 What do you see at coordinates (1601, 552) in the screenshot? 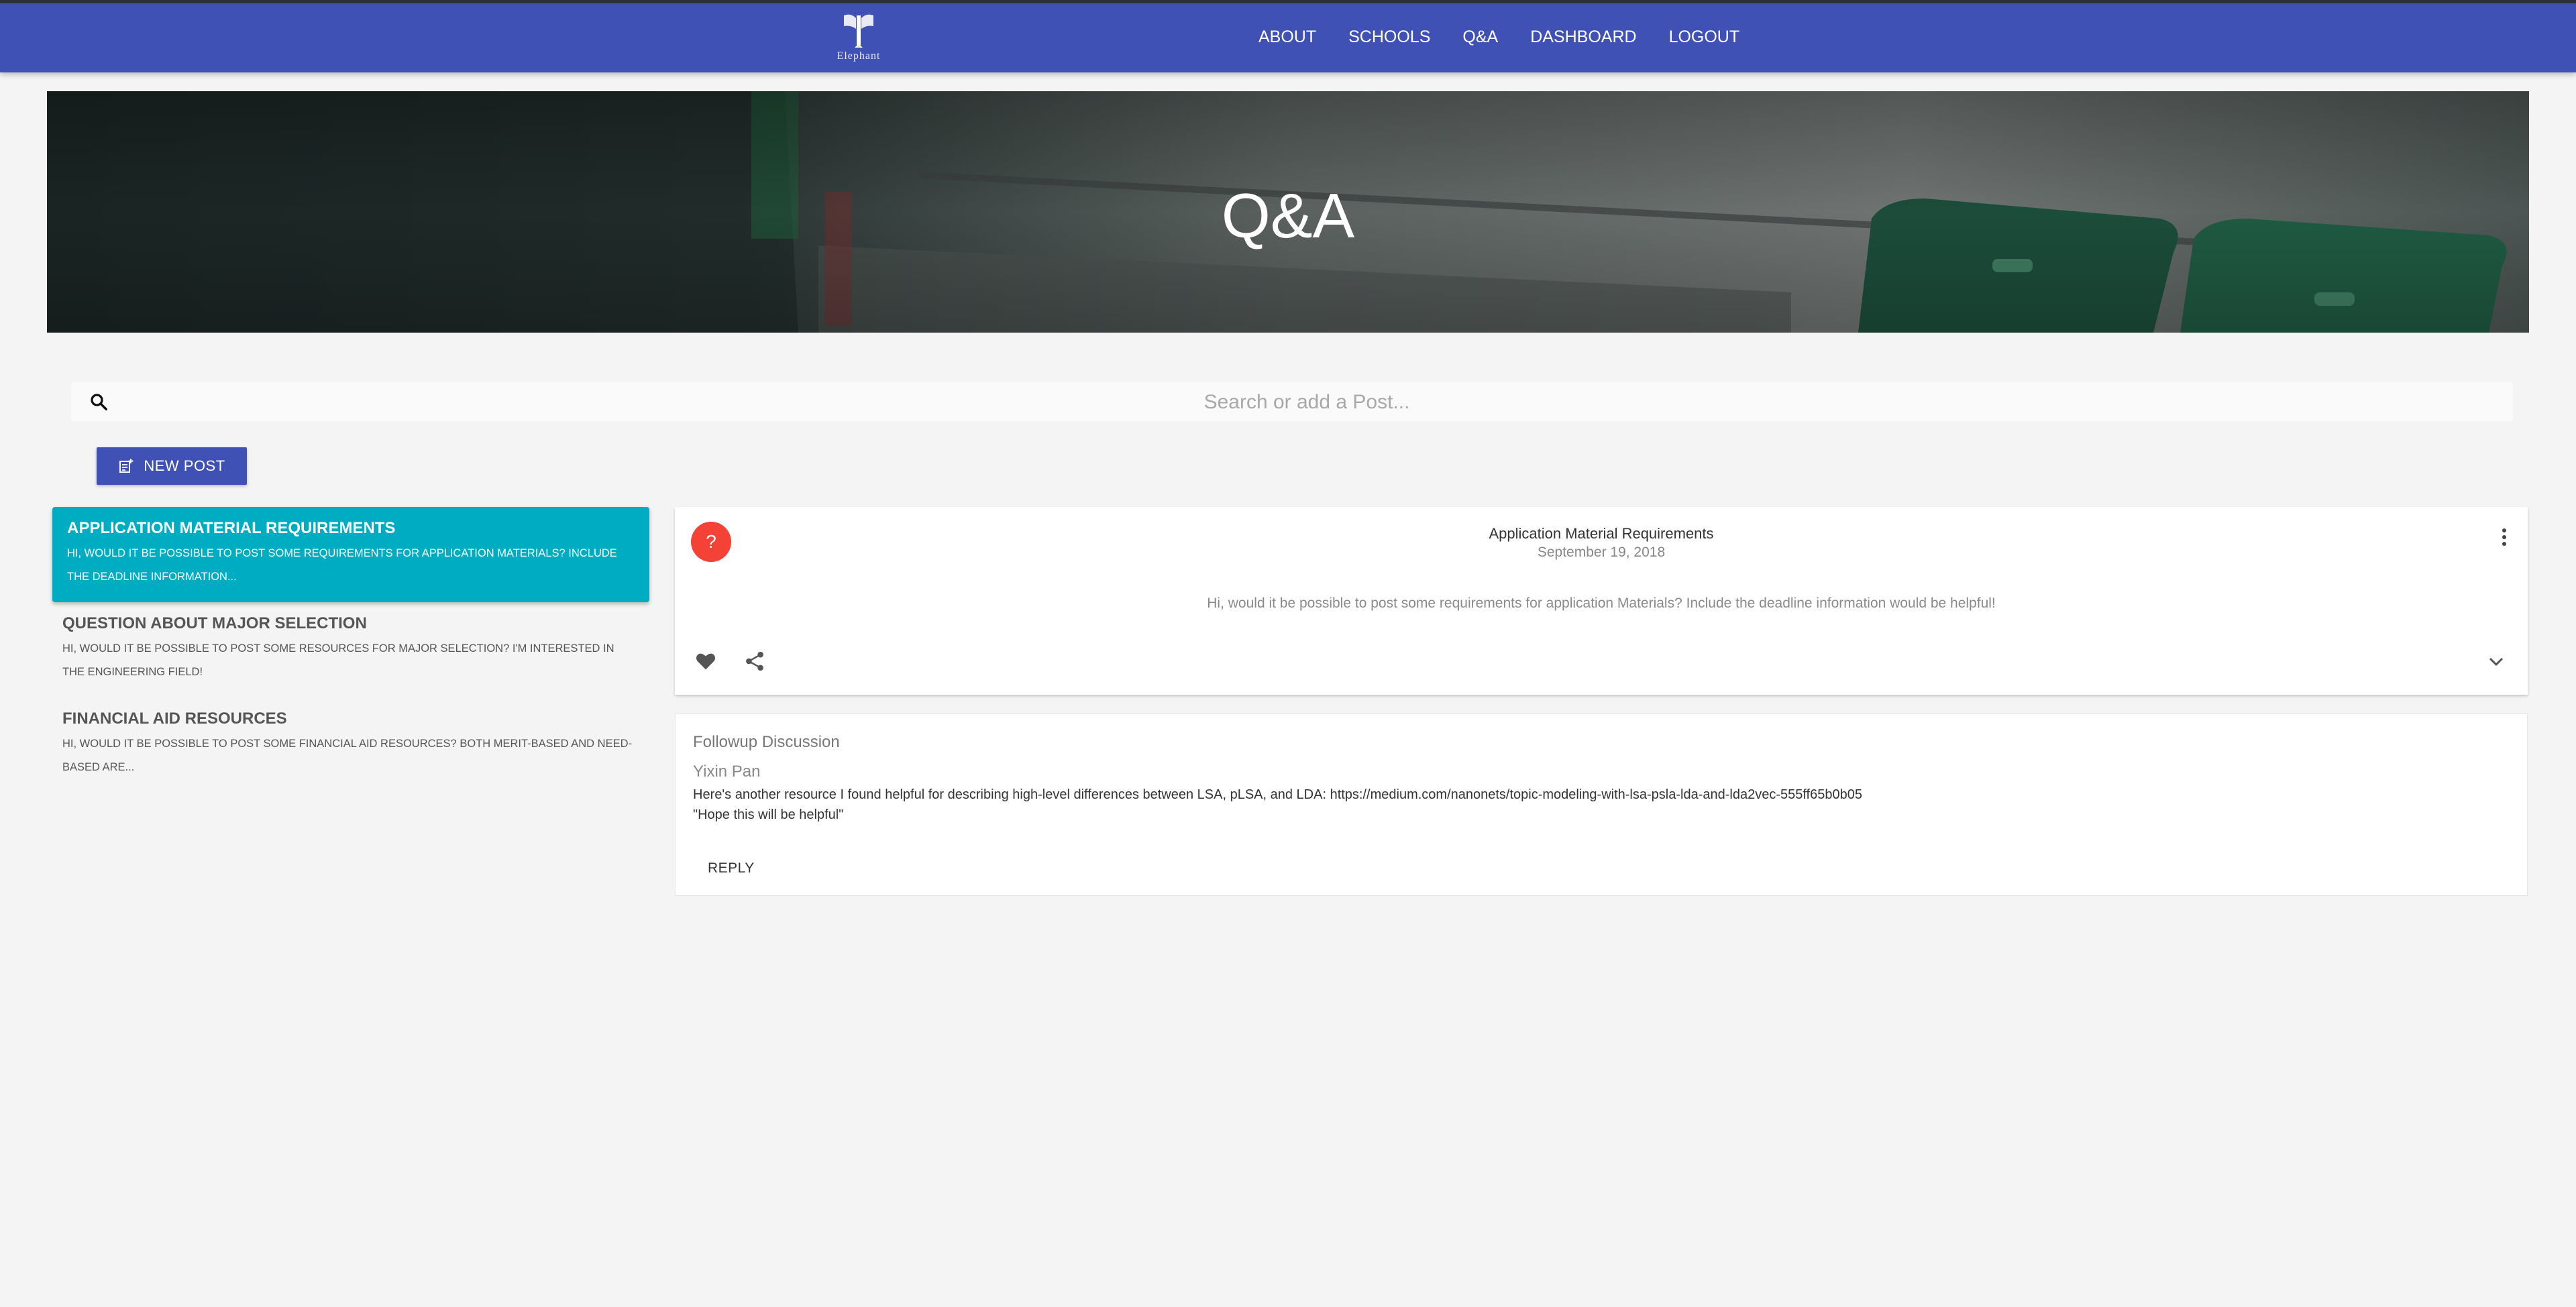
I see `post-detail-date: September 19, 2018` at bounding box center [1601, 552].